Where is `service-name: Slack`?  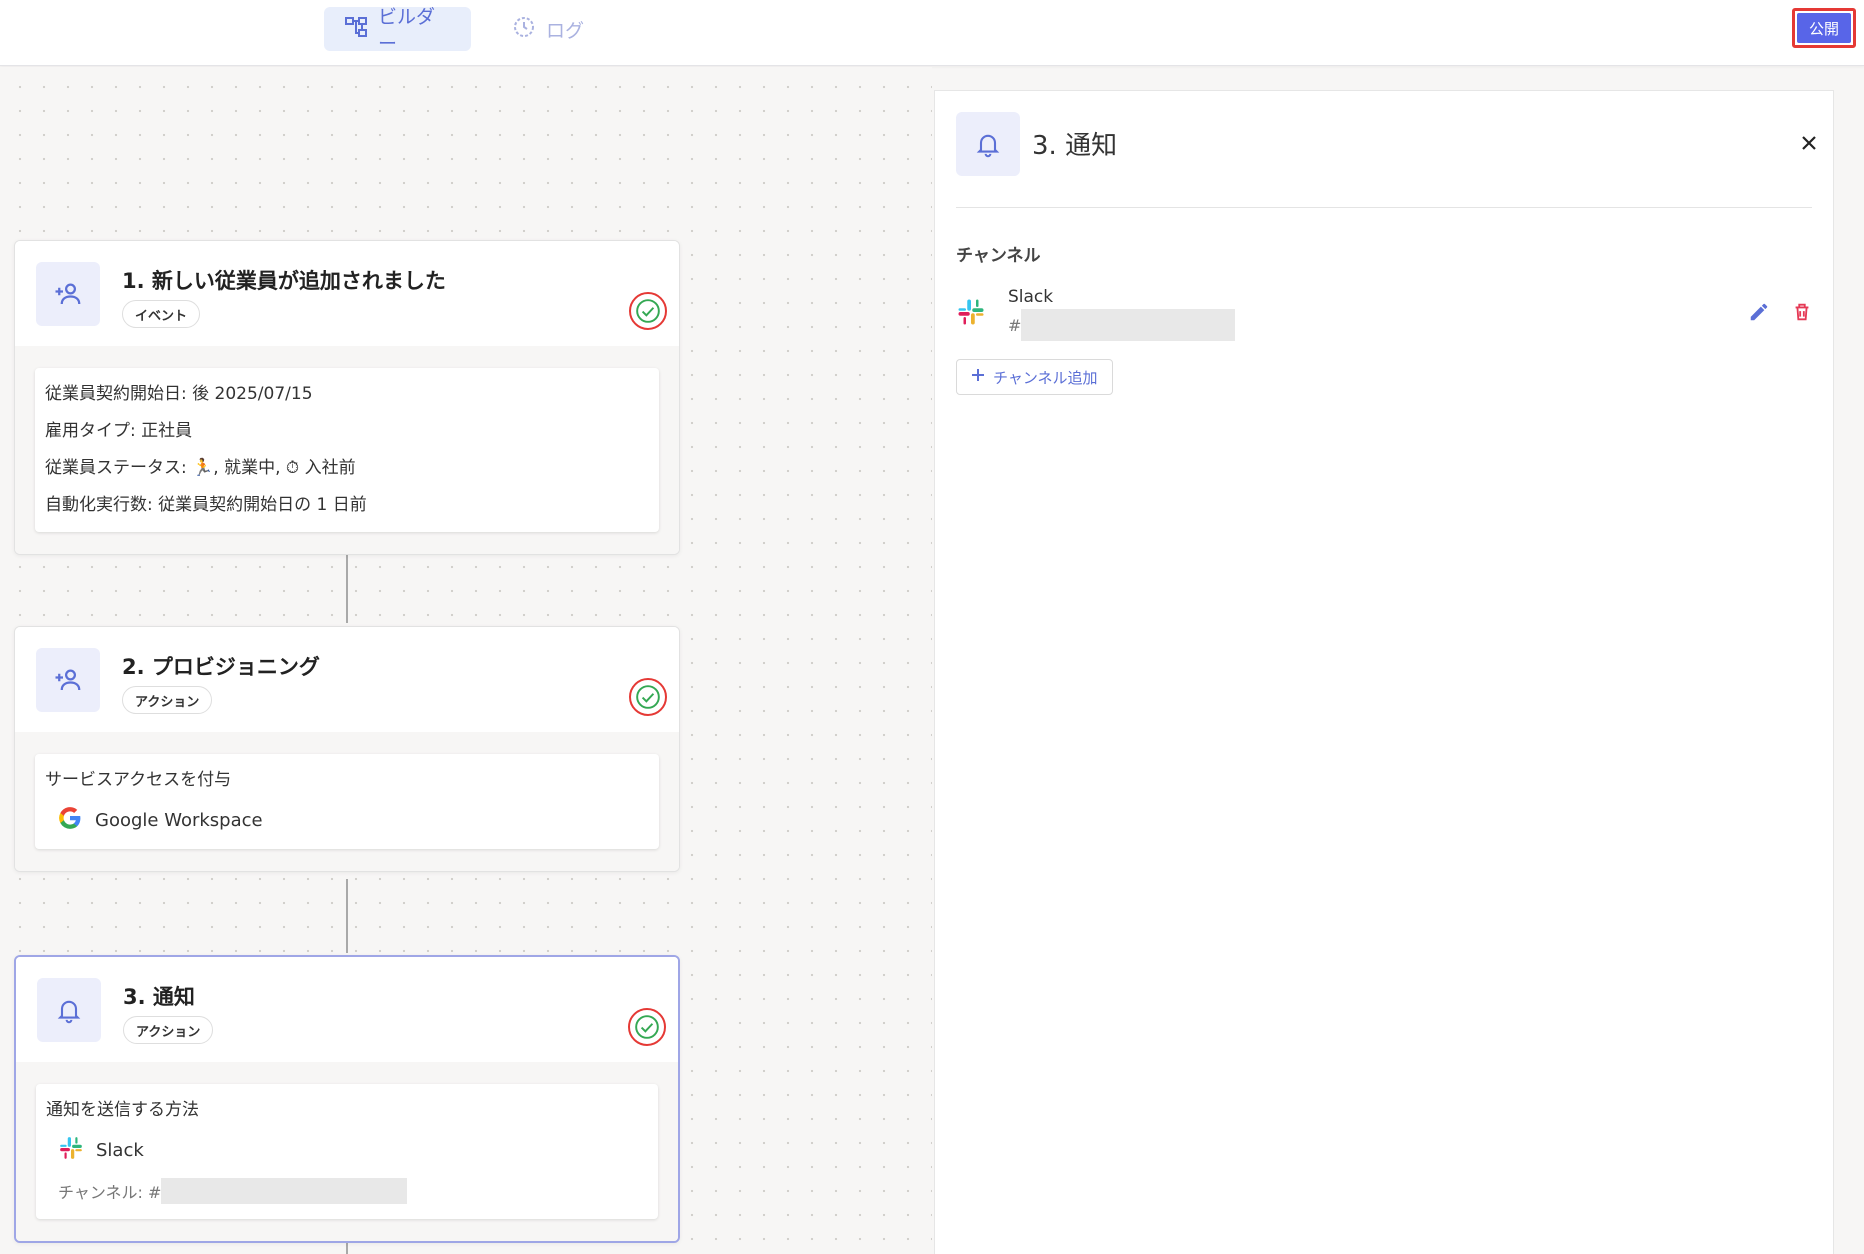 service-name: Slack is located at coordinates (120, 1150).